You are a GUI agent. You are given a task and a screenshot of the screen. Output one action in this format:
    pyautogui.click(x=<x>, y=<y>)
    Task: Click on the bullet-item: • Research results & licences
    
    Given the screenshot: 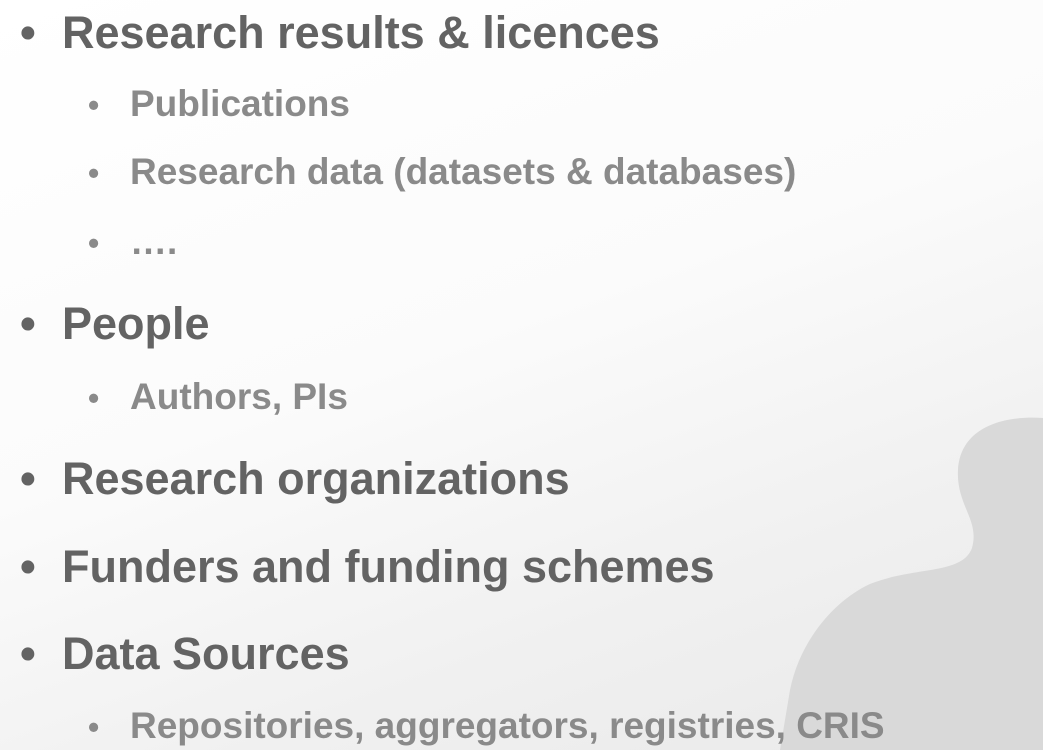 What is the action you would take?
    pyautogui.click(x=340, y=33)
    